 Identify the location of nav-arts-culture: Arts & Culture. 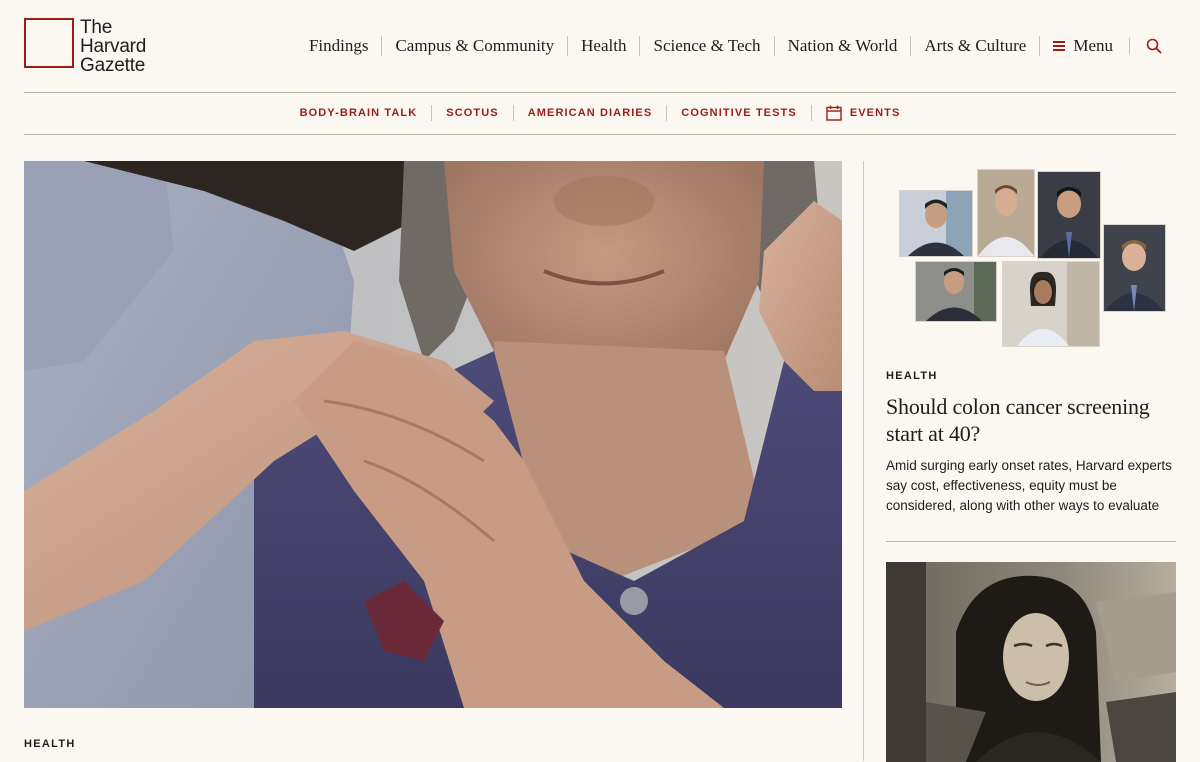
(974, 46).